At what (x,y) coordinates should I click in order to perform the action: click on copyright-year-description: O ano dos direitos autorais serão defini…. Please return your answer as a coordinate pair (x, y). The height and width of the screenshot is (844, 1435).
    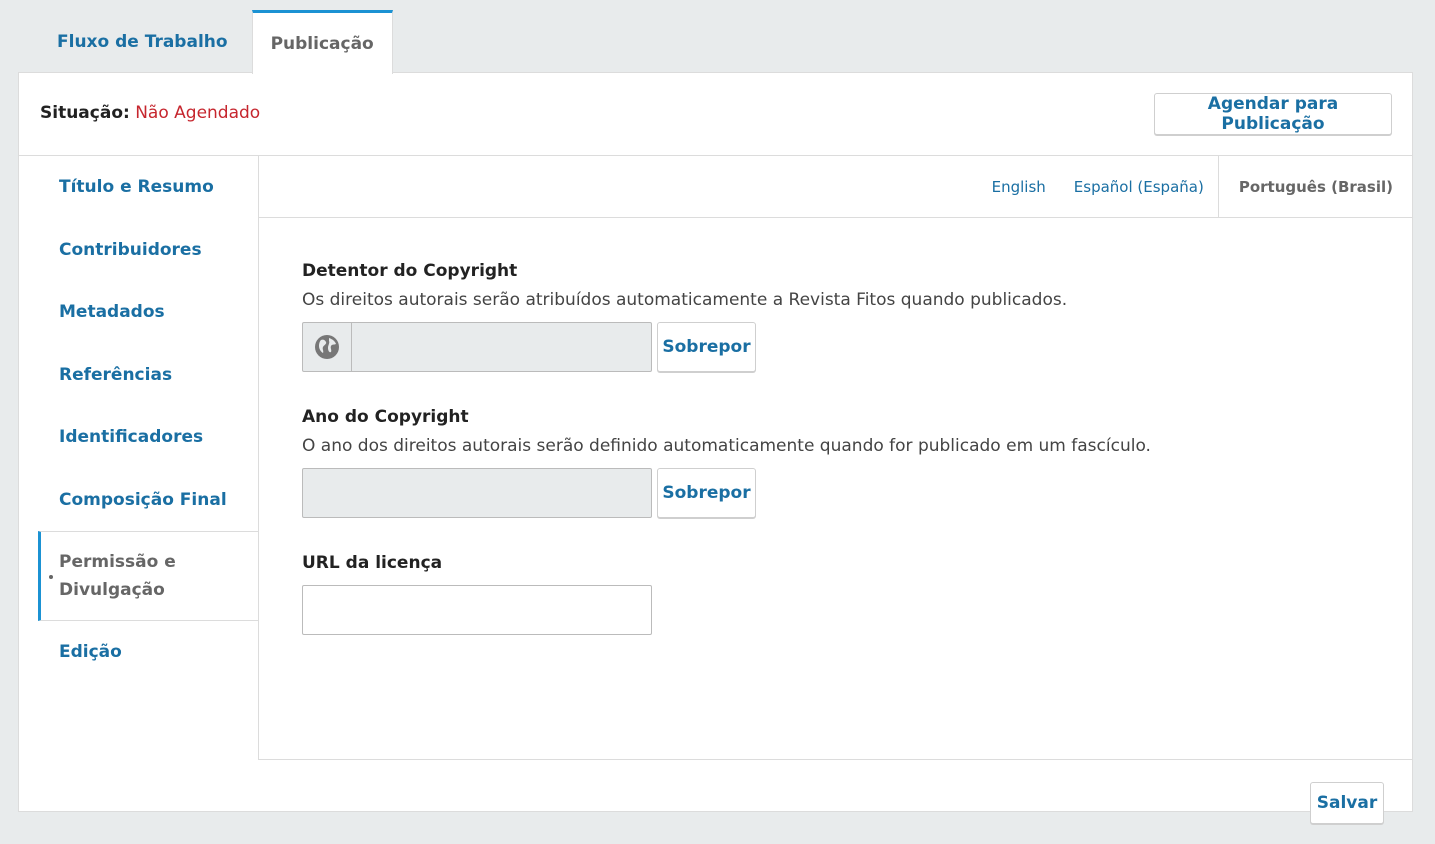
    Looking at the image, I should click on (726, 446).